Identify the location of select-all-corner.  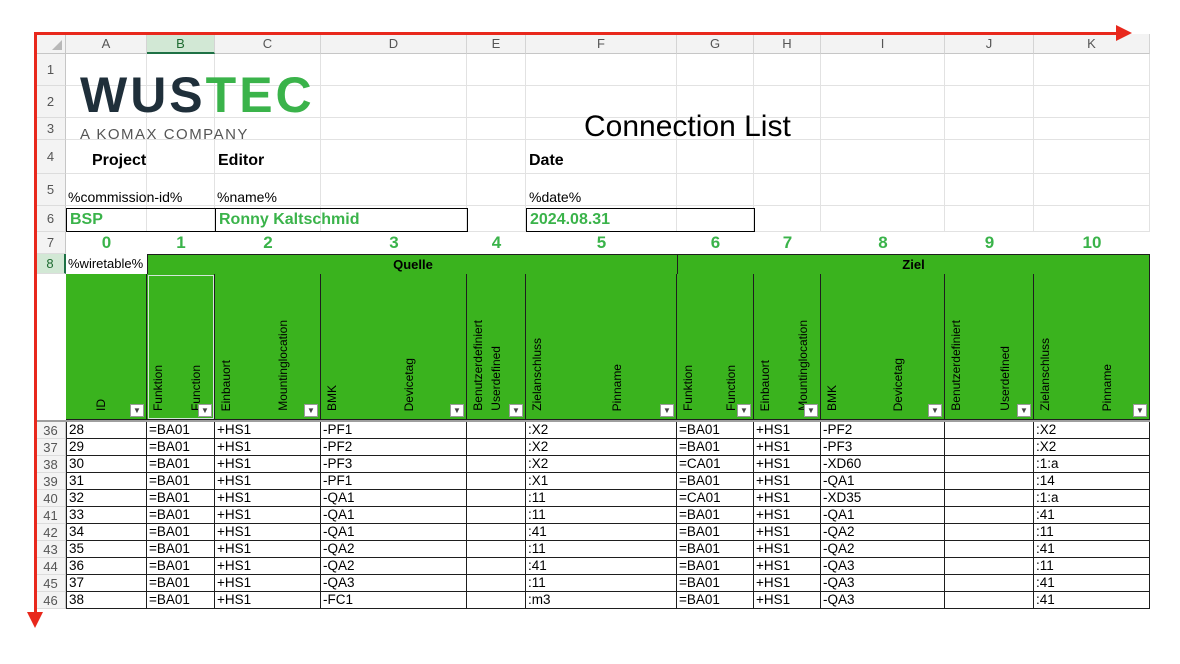
(51, 44).